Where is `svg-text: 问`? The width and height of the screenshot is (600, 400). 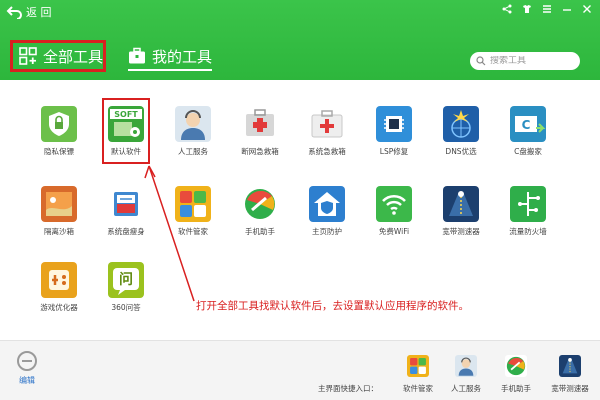 svg-text: 问 is located at coordinates (126, 279).